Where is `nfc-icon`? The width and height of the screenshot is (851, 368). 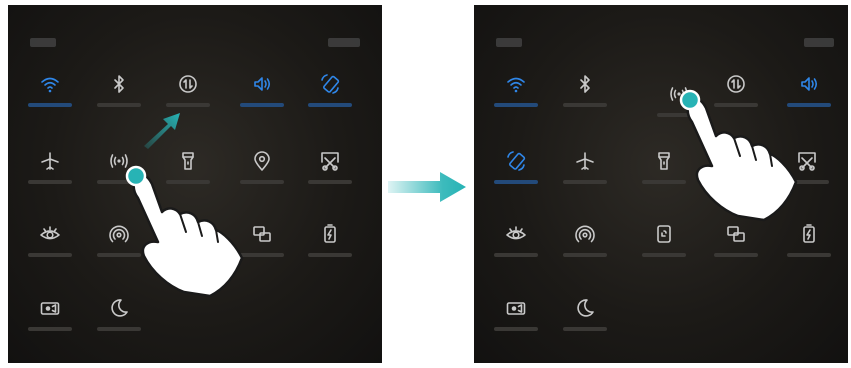 nfc-icon is located at coordinates (585, 234).